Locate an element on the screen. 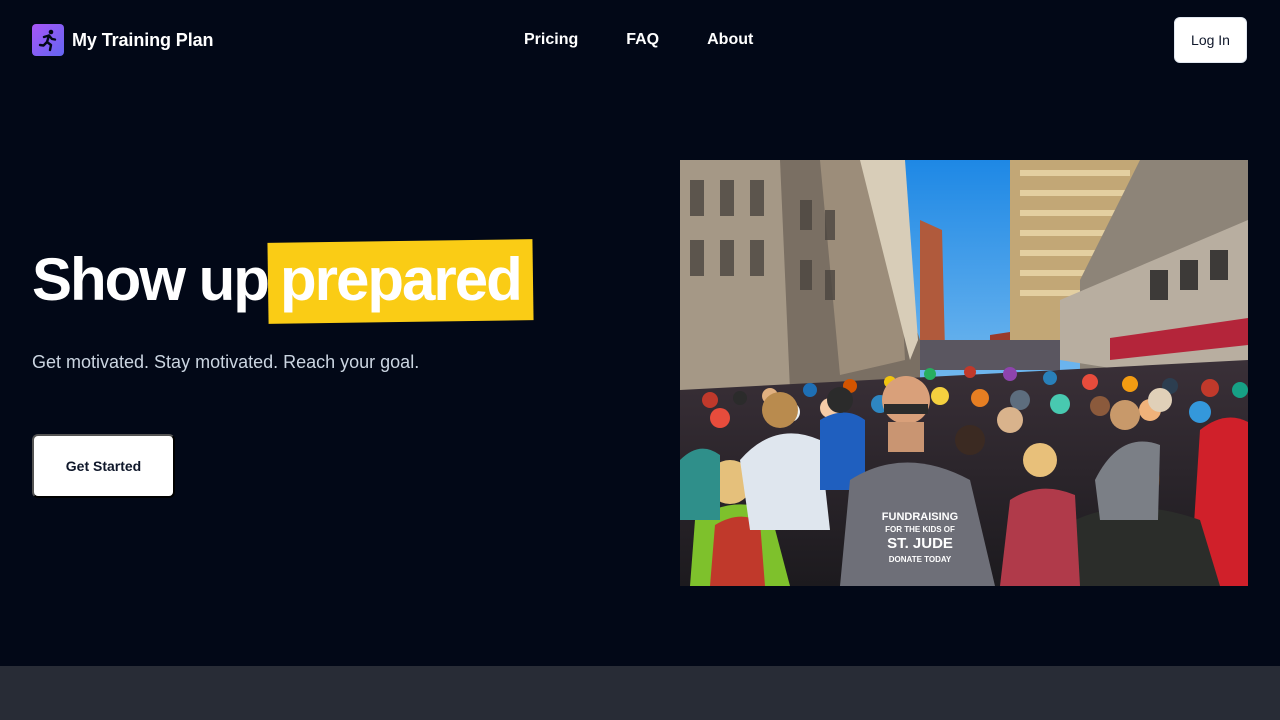  nav-link-pricing: Pricing is located at coordinates (551, 40).